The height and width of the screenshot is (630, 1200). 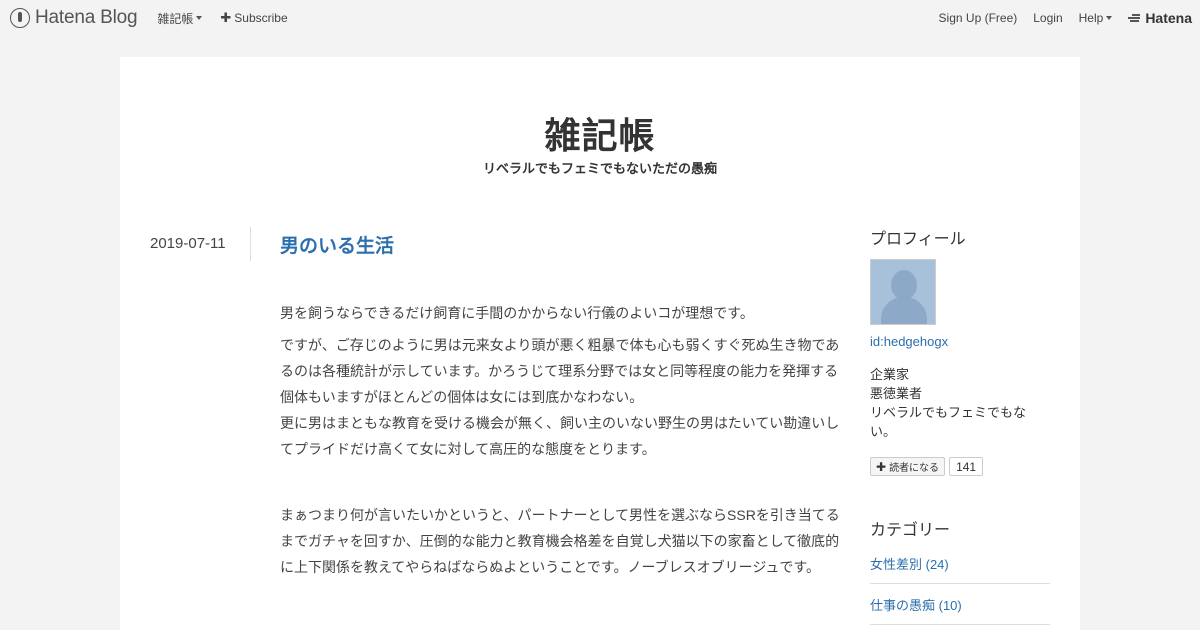 I want to click on brand-text: Hatena Blog, so click(x=86, y=17).